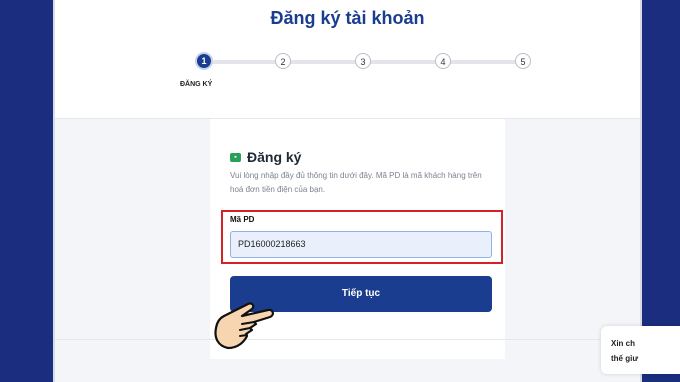  Describe the element at coordinates (361, 244) in the screenshot. I see `pd-code-input: PD16000218663` at that location.